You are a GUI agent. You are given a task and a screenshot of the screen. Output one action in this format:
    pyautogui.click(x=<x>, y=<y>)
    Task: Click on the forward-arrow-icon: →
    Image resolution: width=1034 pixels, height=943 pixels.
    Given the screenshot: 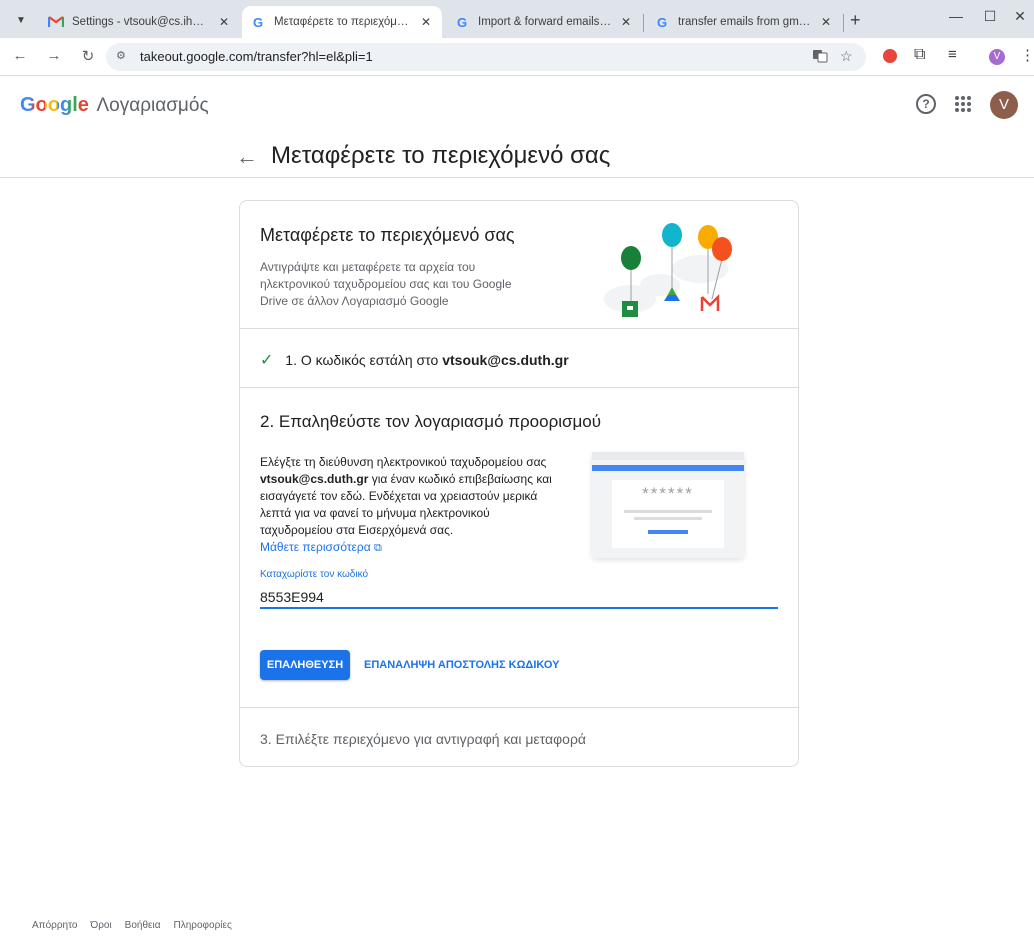 What is the action you would take?
    pyautogui.click(x=54, y=55)
    